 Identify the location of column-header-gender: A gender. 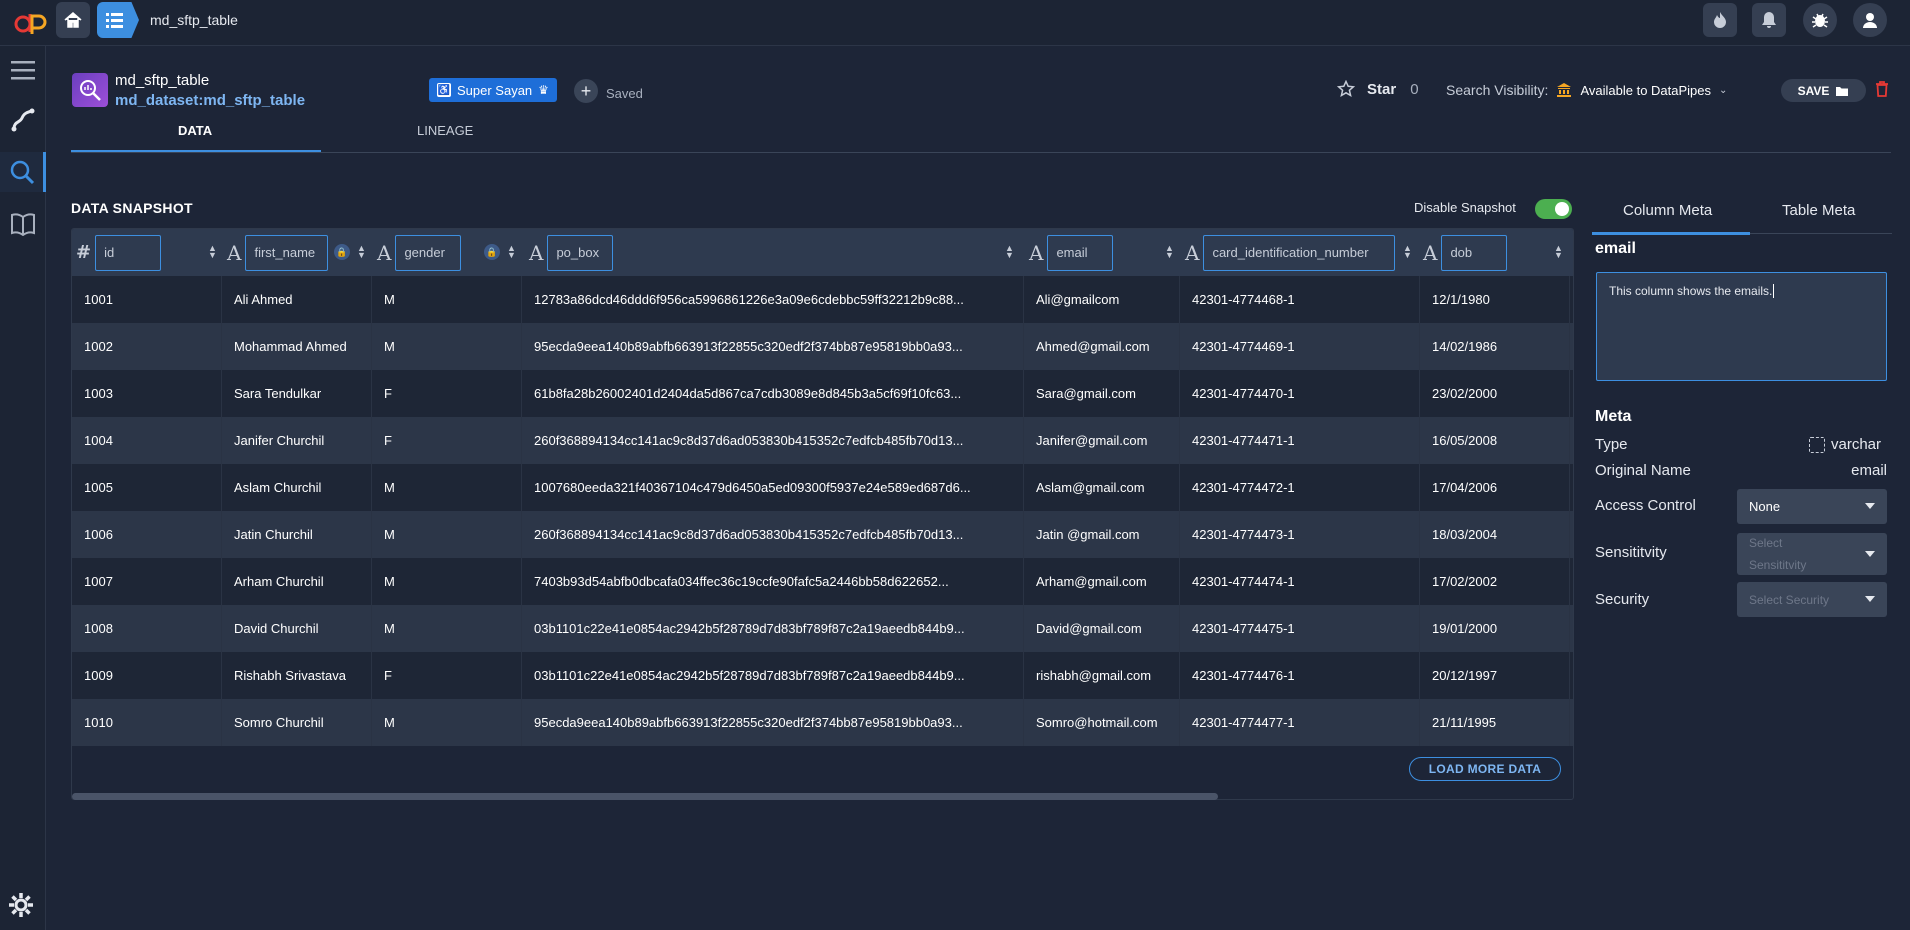
(419, 252).